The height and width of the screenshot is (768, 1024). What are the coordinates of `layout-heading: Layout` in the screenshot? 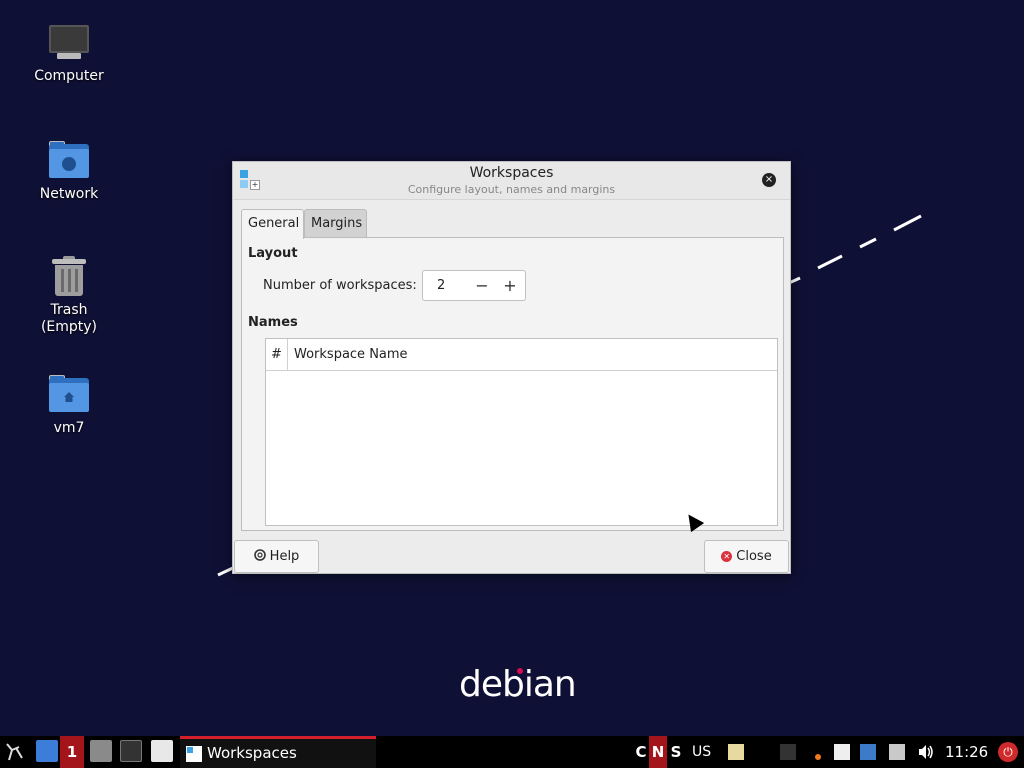 It's located at (273, 253).